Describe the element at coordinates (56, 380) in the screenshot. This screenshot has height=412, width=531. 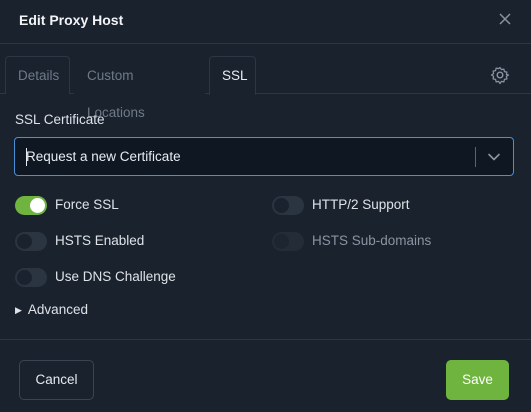
I see `cancel-button: Cancel` at that location.